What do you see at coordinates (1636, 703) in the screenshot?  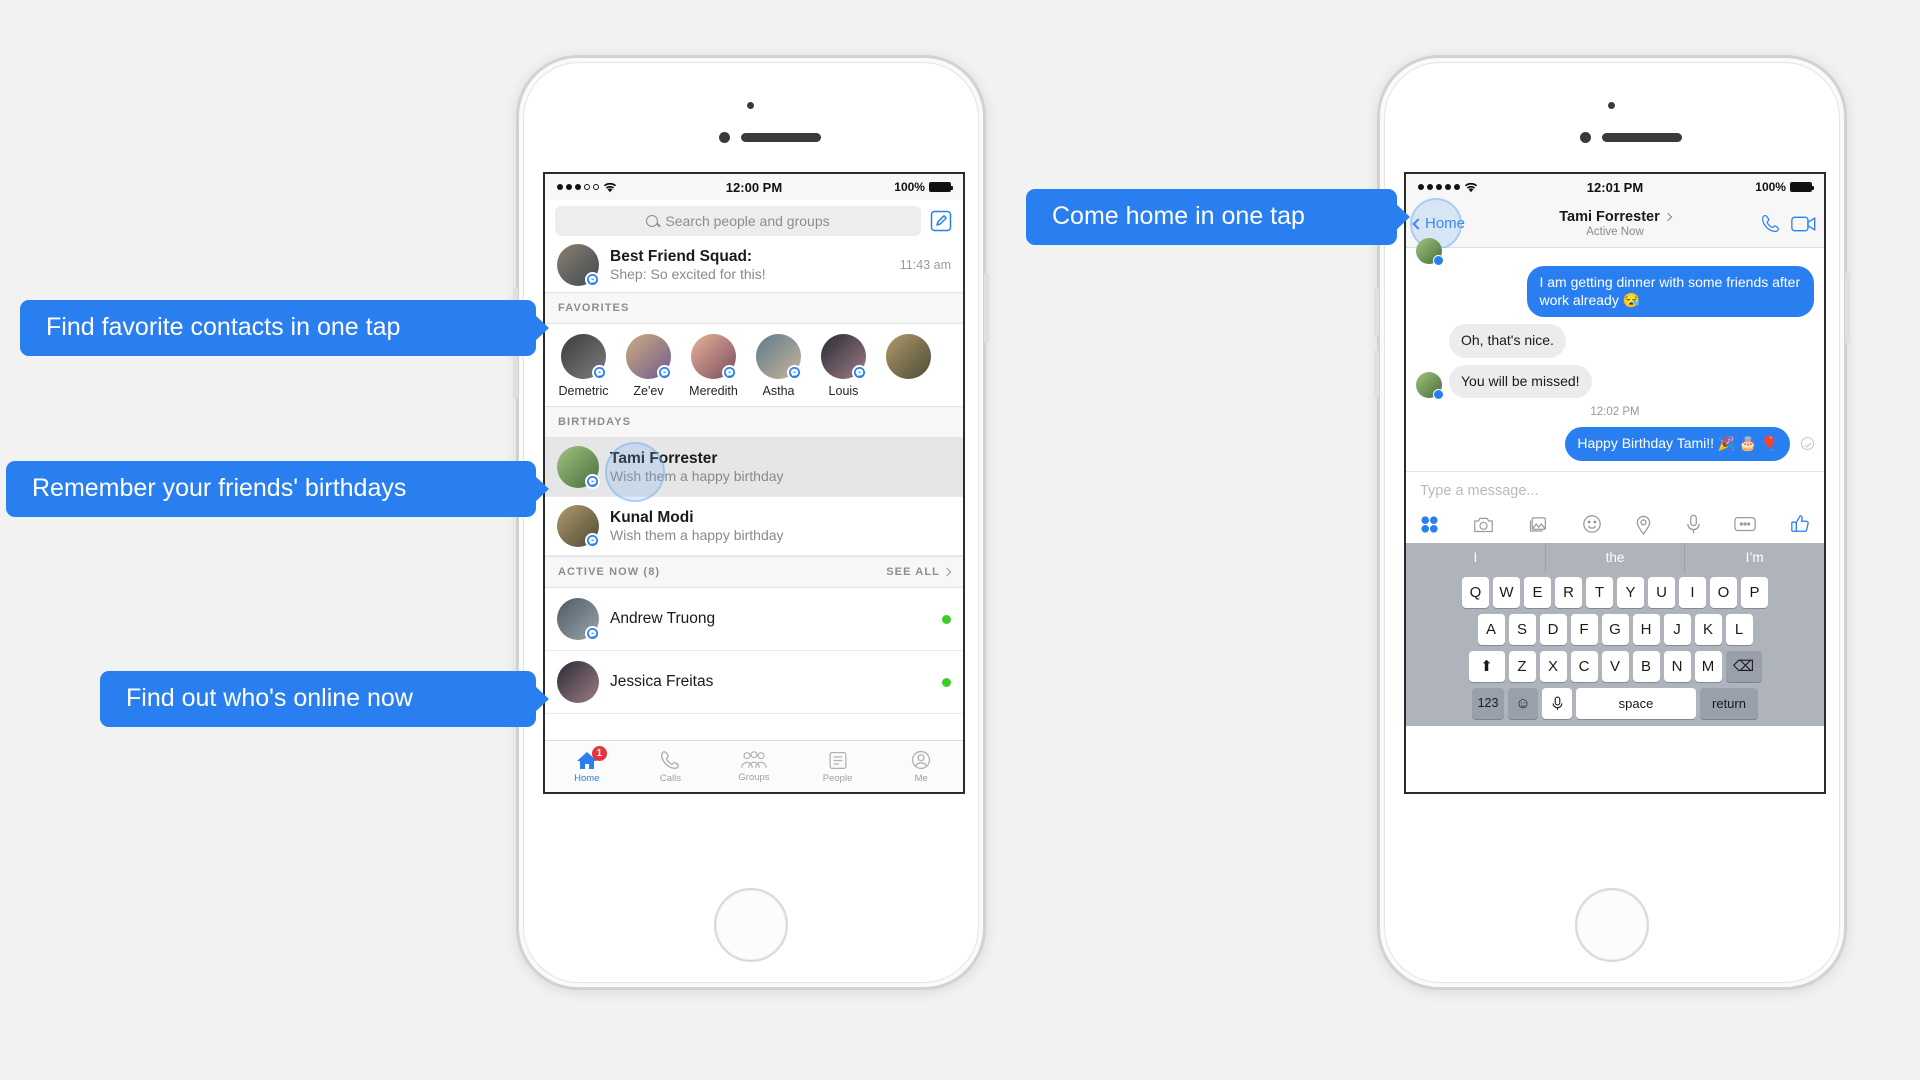 I see `space-key: space` at bounding box center [1636, 703].